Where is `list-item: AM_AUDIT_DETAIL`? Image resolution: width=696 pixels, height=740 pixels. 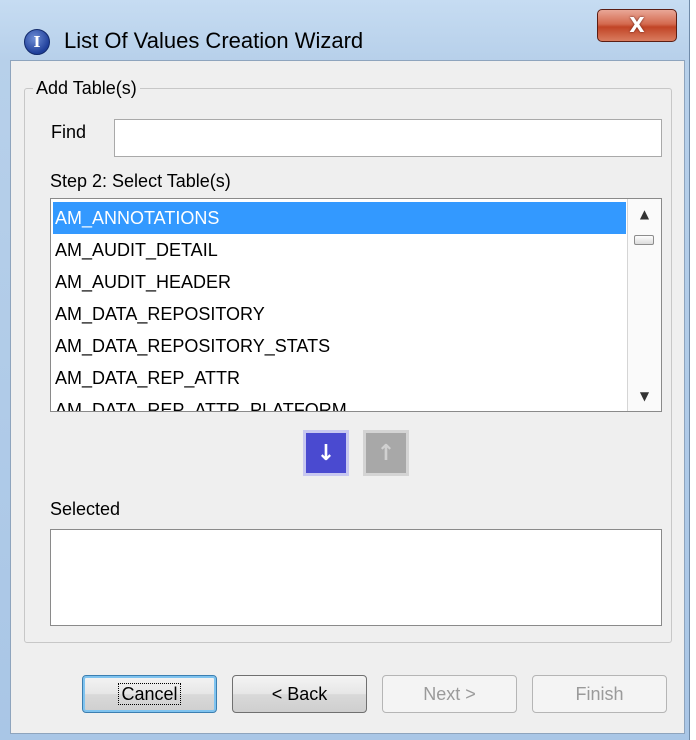 list-item: AM_AUDIT_DETAIL is located at coordinates (339, 250).